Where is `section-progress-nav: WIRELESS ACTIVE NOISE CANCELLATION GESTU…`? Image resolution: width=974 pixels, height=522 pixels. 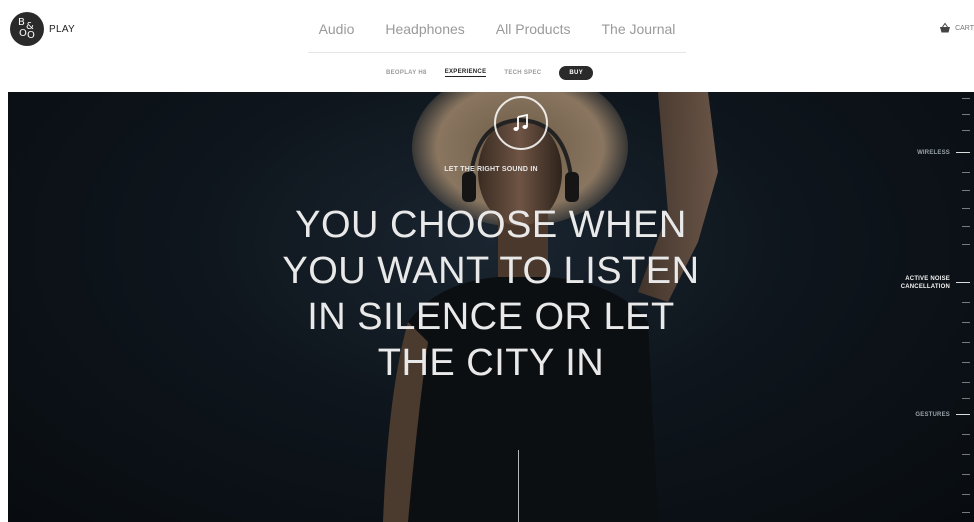
section-progress-nav: WIRELESS ACTIVE NOISE CANCELLATION GESTU… is located at coordinates (934, 307).